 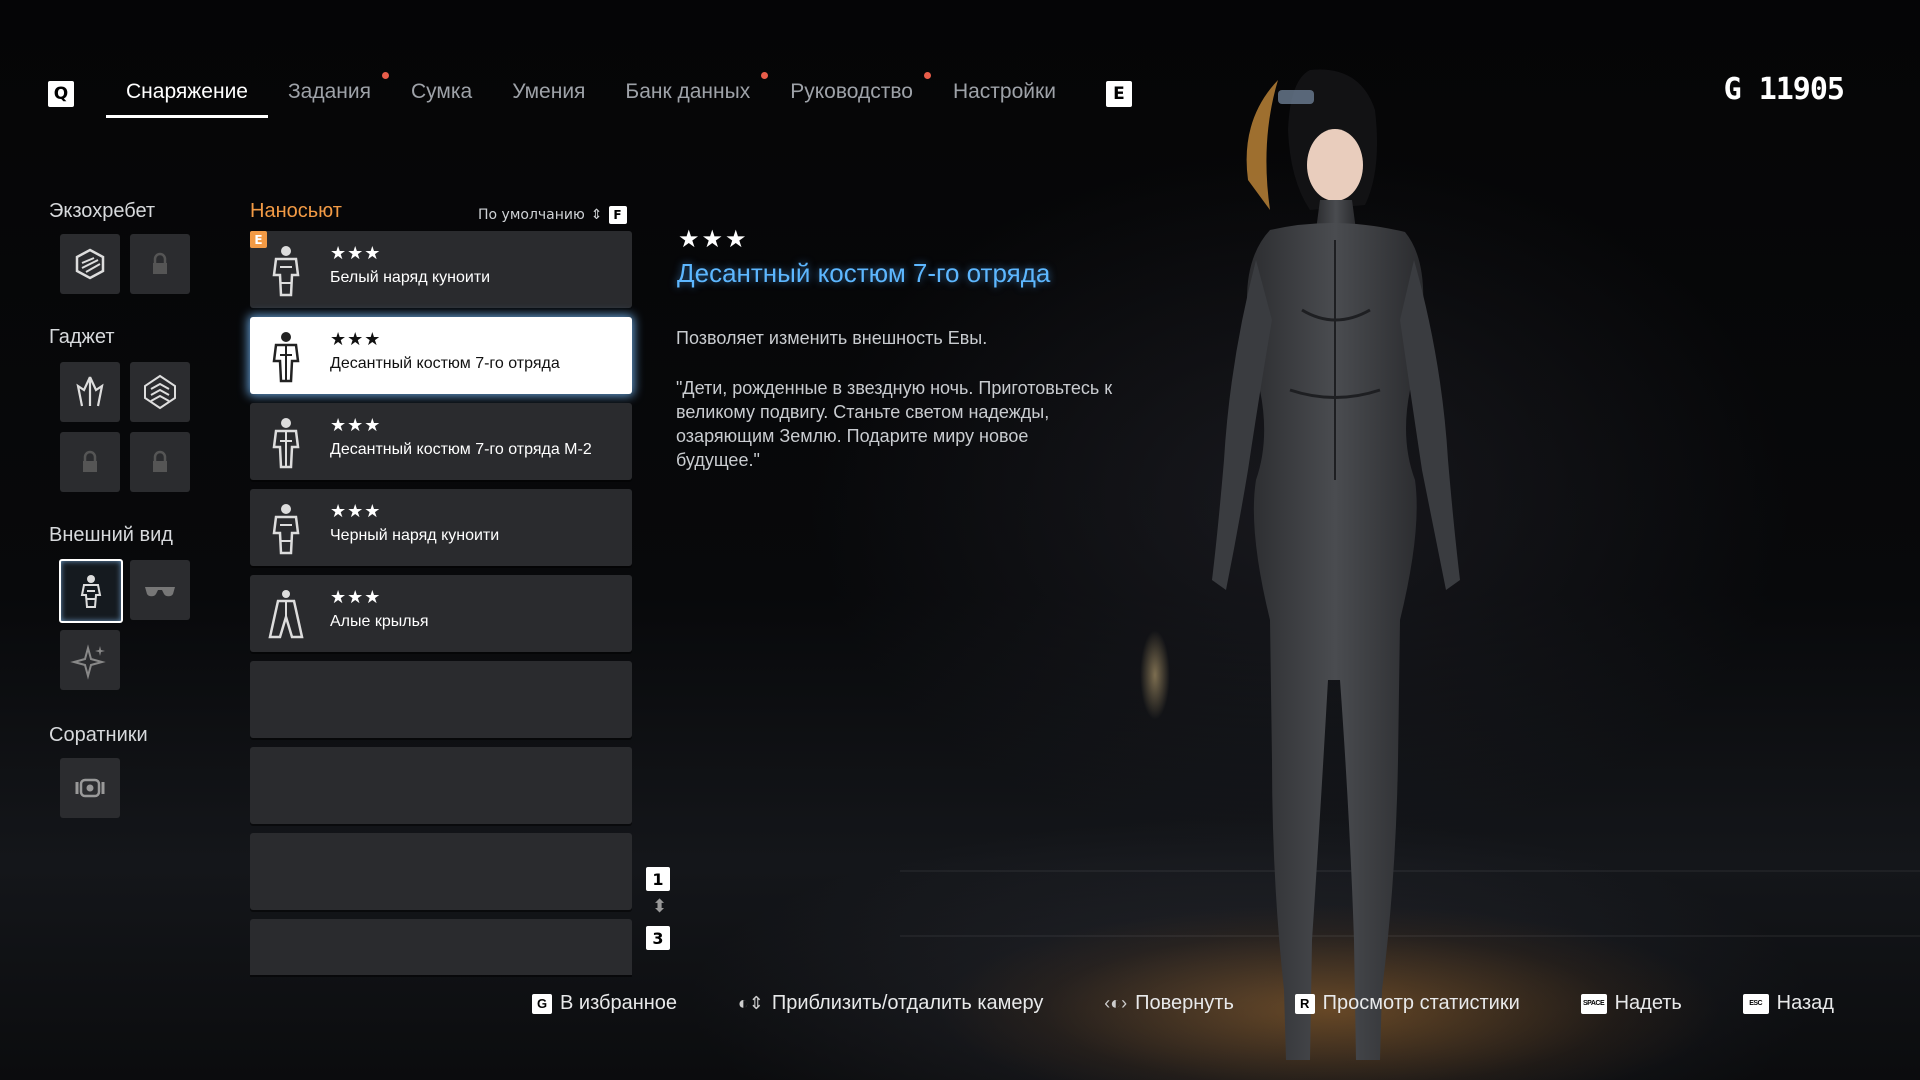 What do you see at coordinates (713, 239) in the screenshot?
I see `detail-stars: ★★★` at bounding box center [713, 239].